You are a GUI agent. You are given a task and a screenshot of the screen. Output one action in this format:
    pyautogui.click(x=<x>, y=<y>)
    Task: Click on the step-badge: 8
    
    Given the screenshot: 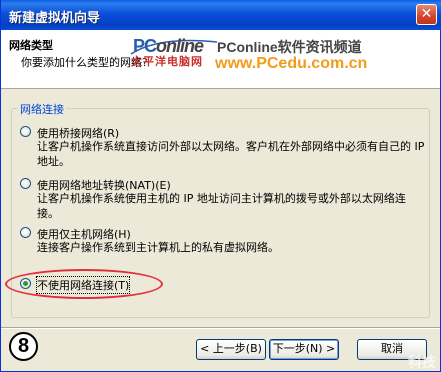 What is the action you would take?
    pyautogui.click(x=23, y=346)
    